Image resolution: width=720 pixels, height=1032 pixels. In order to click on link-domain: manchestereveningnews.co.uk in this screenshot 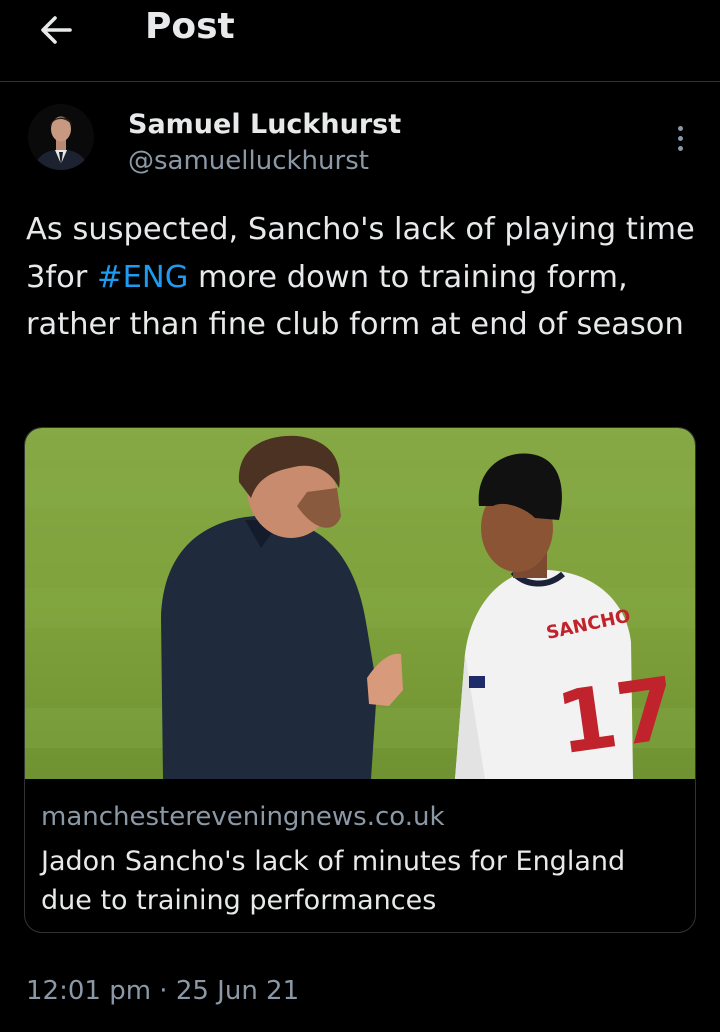, I will do `click(243, 817)`.